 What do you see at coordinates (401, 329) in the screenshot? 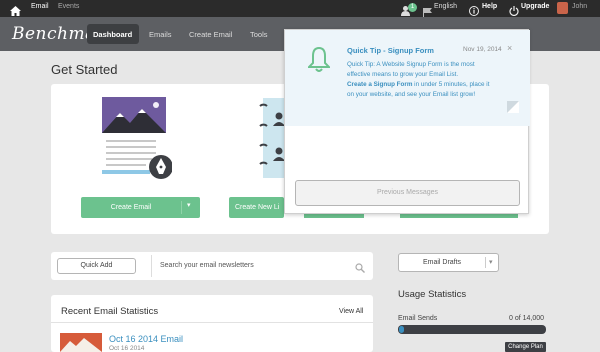
I see `email-sends-progress-fill` at bounding box center [401, 329].